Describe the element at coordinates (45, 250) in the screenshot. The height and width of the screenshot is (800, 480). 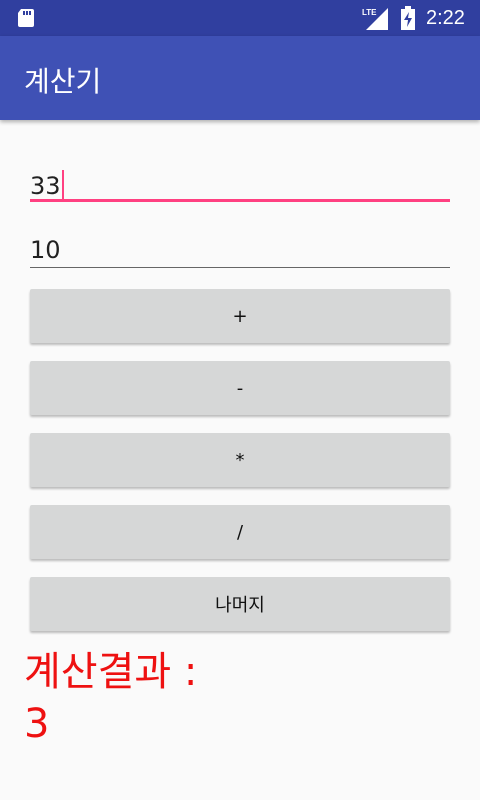
I see `second-number-value: 10` at that location.